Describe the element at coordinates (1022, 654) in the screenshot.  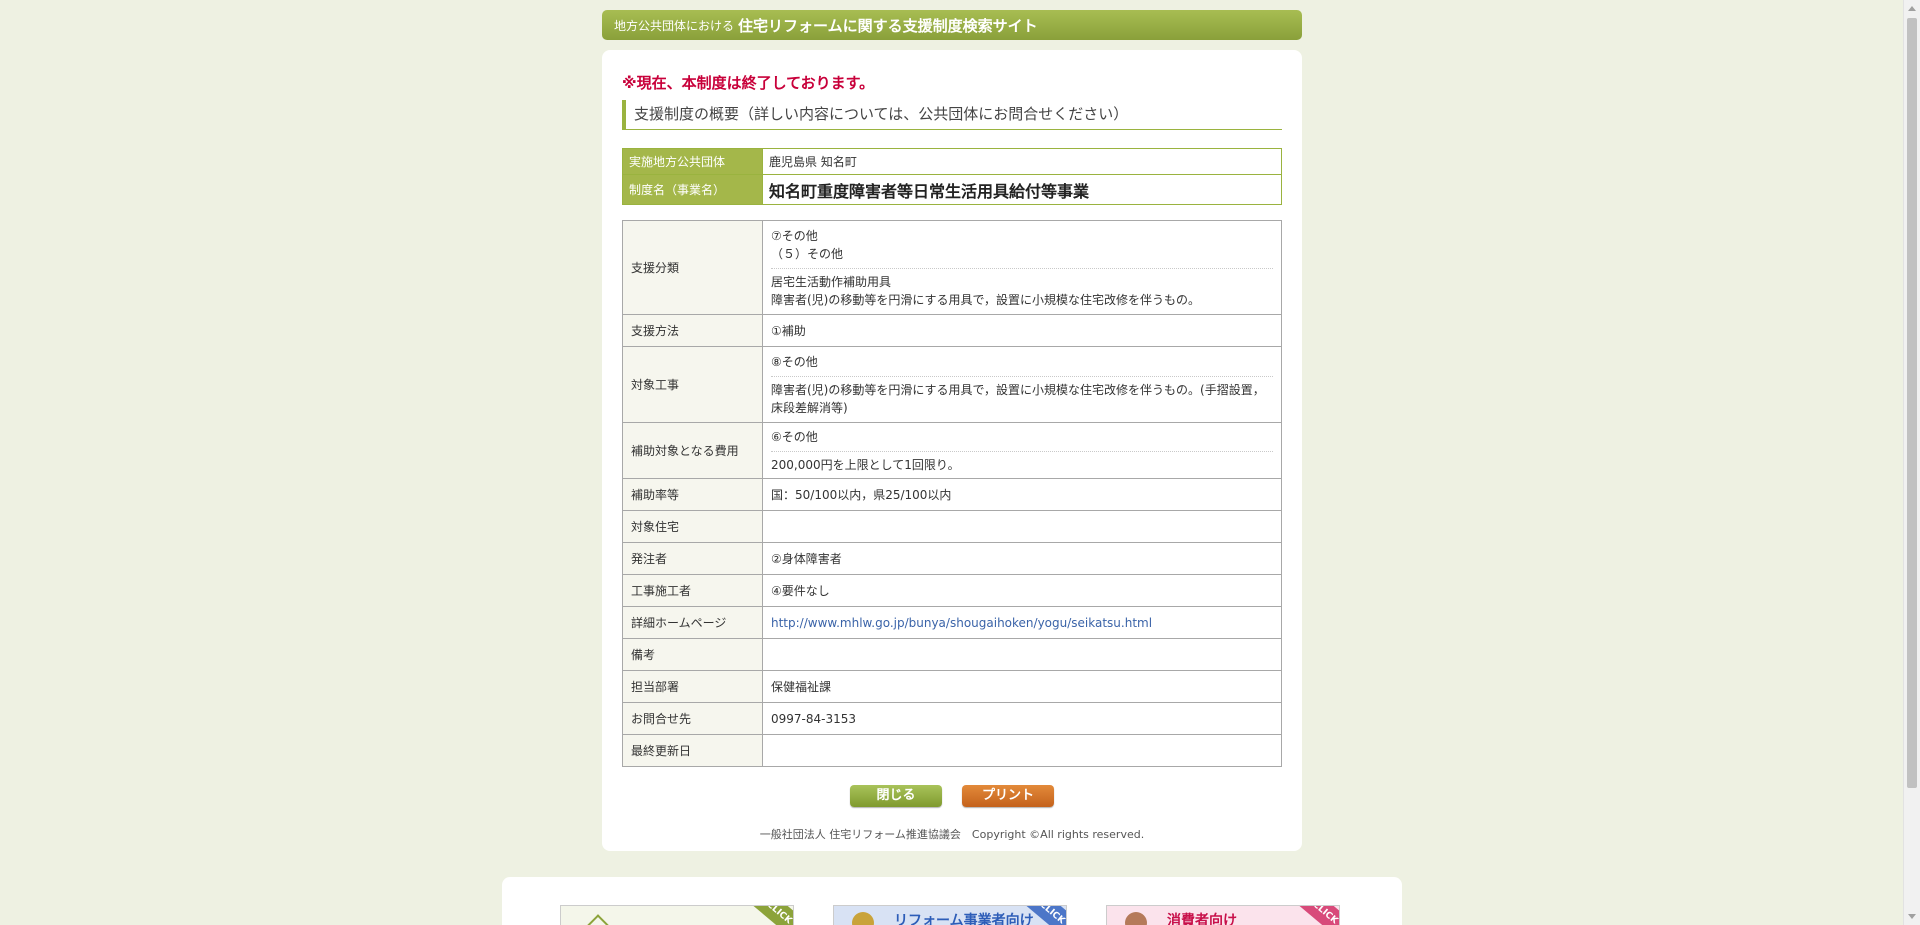
I see `remarks-value` at that location.